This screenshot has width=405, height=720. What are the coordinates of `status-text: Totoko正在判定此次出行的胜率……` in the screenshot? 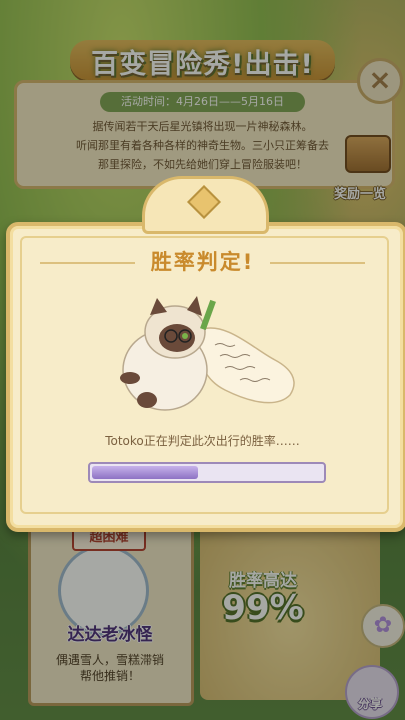 It's located at (202, 441).